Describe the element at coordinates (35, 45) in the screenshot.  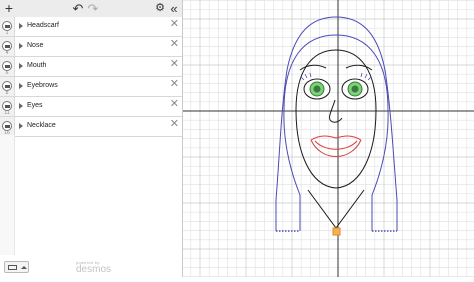
I see `folder-label: Nose` at that location.